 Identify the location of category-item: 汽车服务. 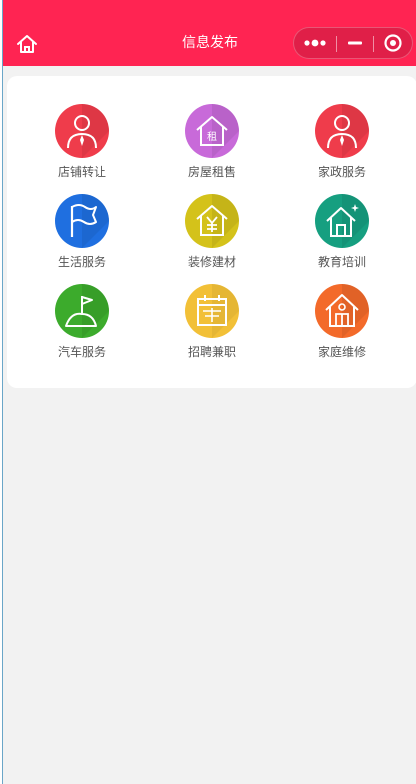
(82, 324).